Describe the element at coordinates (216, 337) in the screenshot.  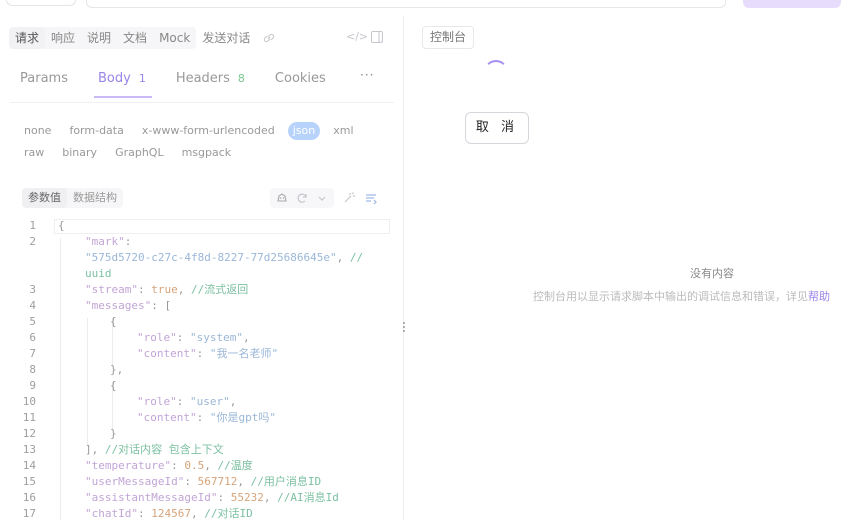
I see `json-value: "system"` at that location.